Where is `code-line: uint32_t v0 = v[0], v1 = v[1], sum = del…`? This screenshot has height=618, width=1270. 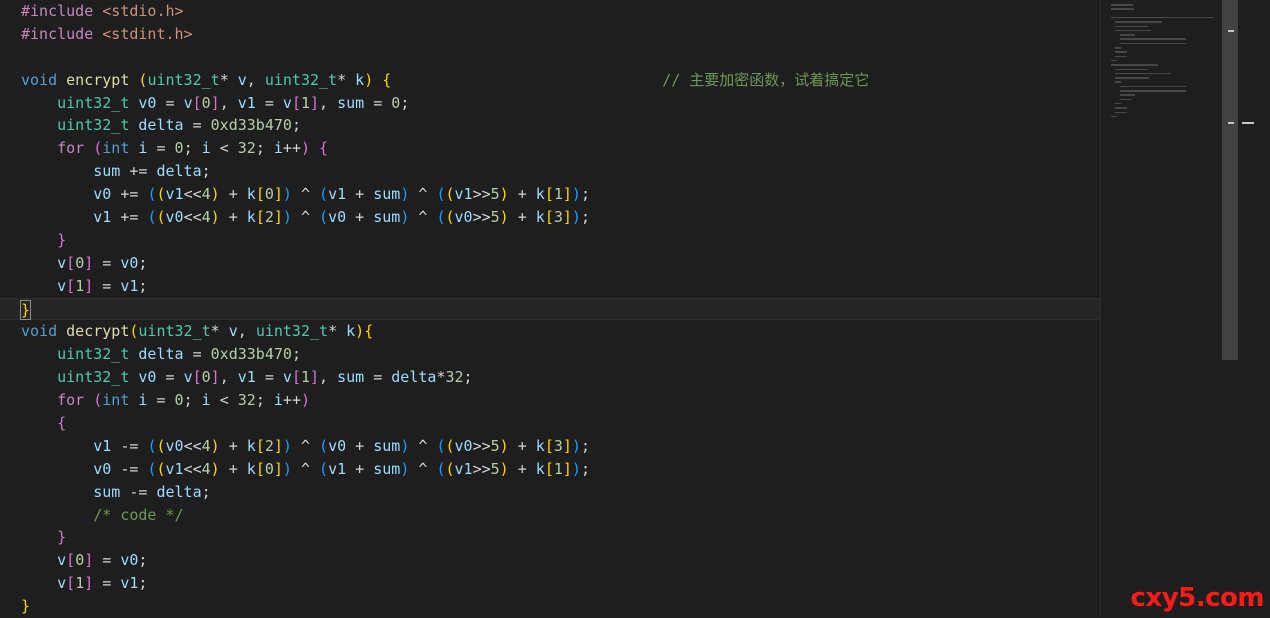 code-line: uint32_t v0 = v[0], v1 = v[1], sum = del… is located at coordinates (550, 377).